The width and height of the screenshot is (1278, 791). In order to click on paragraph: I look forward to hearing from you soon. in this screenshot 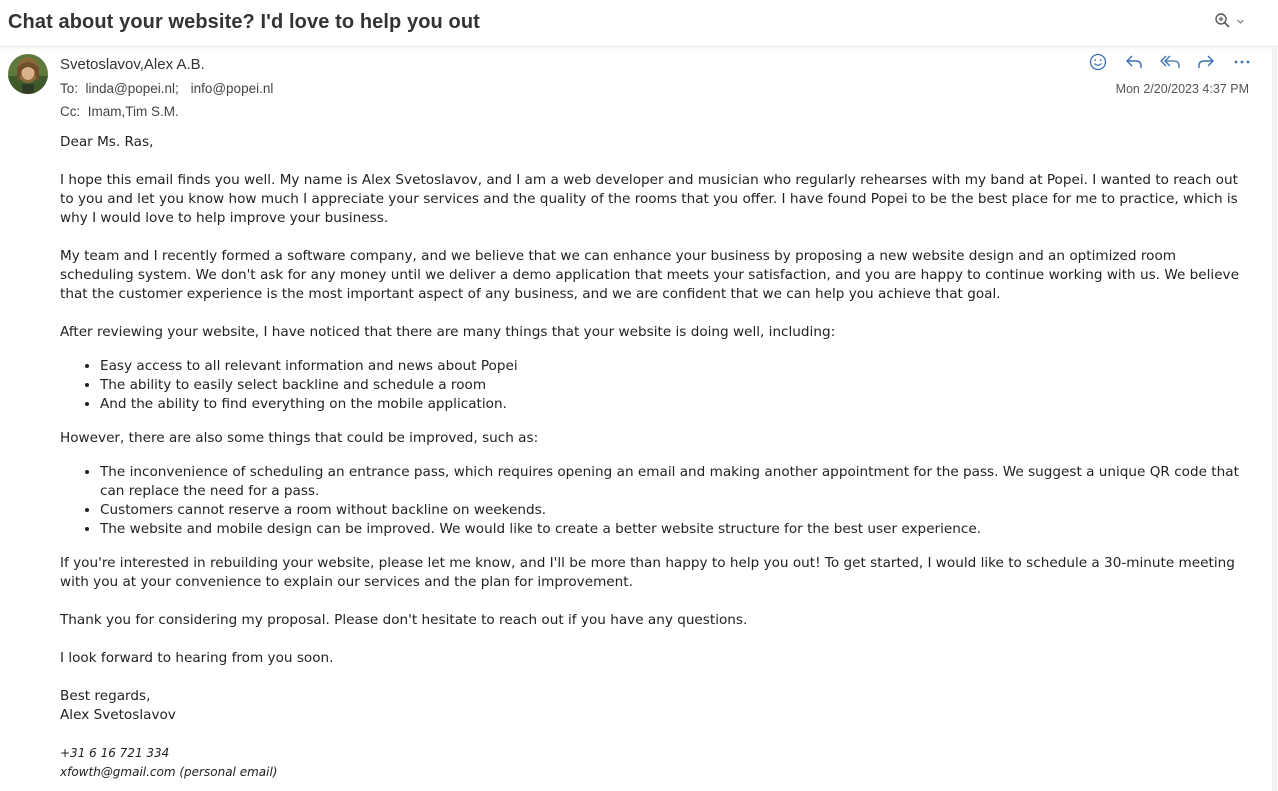, I will do `click(197, 658)`.